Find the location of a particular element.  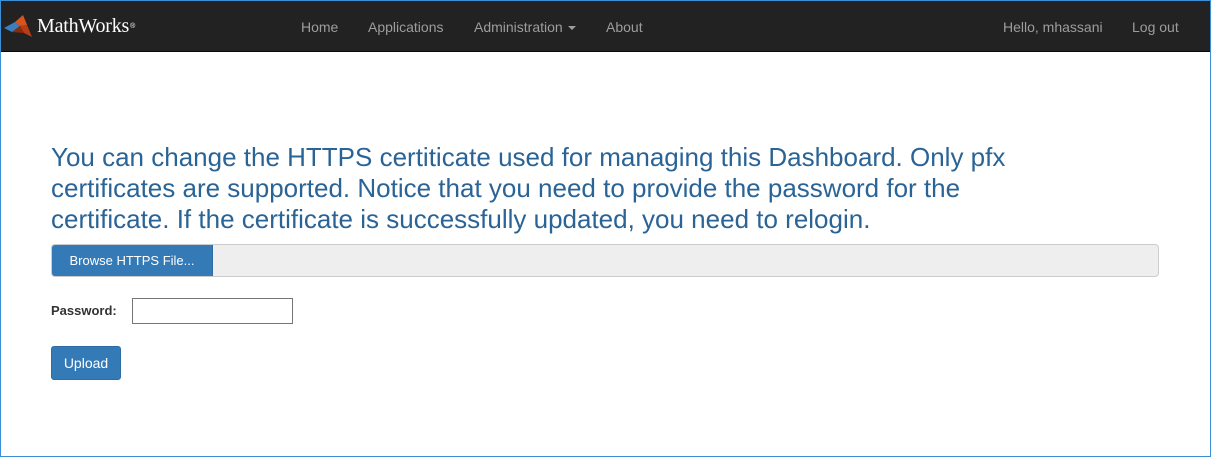

nav-administration-dropdown: Administration is located at coordinates (525, 26).